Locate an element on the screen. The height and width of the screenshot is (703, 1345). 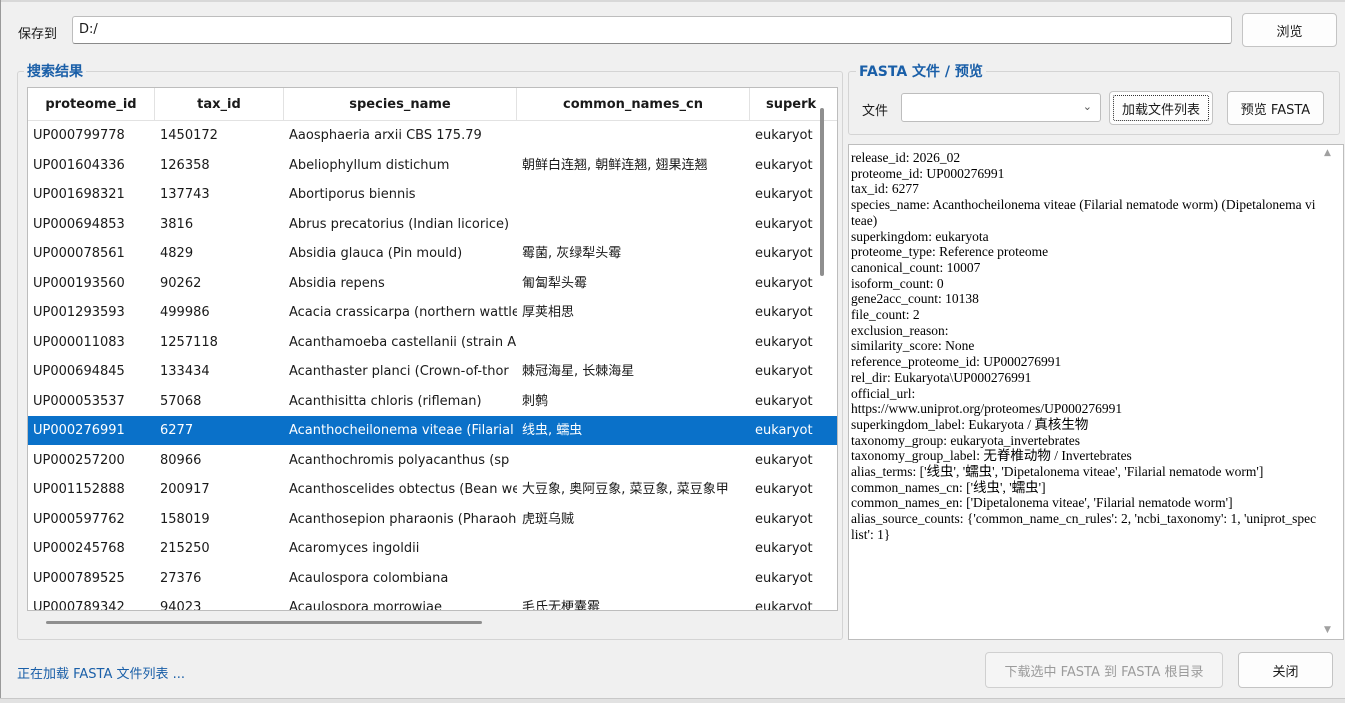
download-selected-fasta-button: 下载选中 FASTA 到 FASTA 根目录 is located at coordinates (1104, 670).